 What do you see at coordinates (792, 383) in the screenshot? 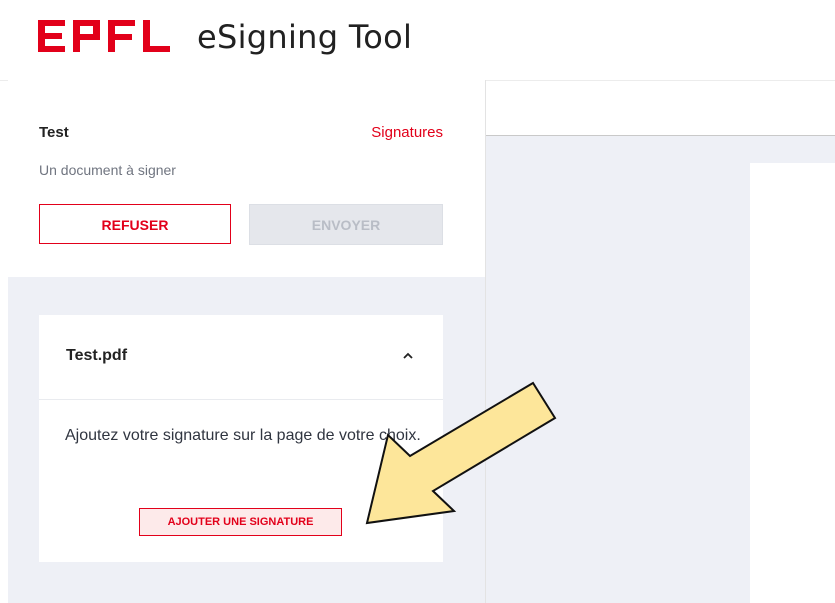
I see `pdf-page` at bounding box center [792, 383].